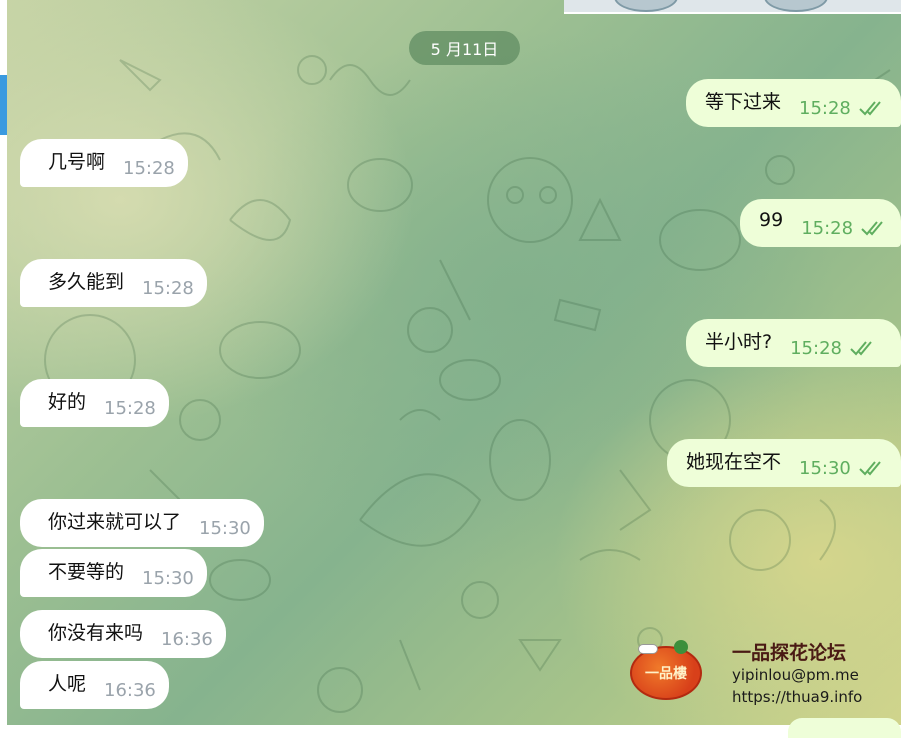  I want to click on message-text: 人呢, so click(67, 683).